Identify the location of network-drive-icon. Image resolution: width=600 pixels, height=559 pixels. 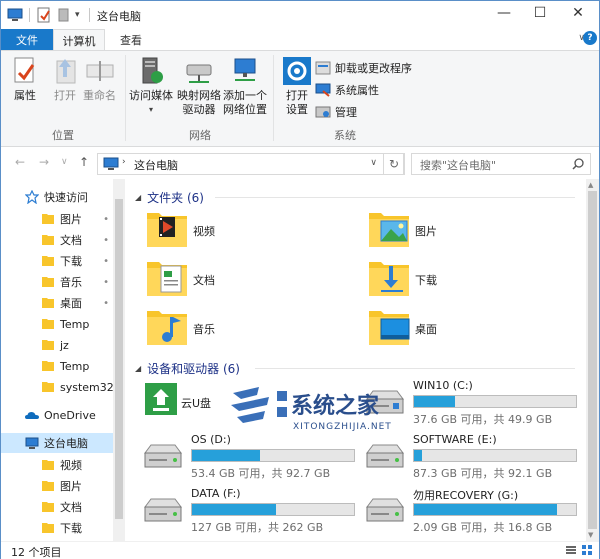
(199, 73).